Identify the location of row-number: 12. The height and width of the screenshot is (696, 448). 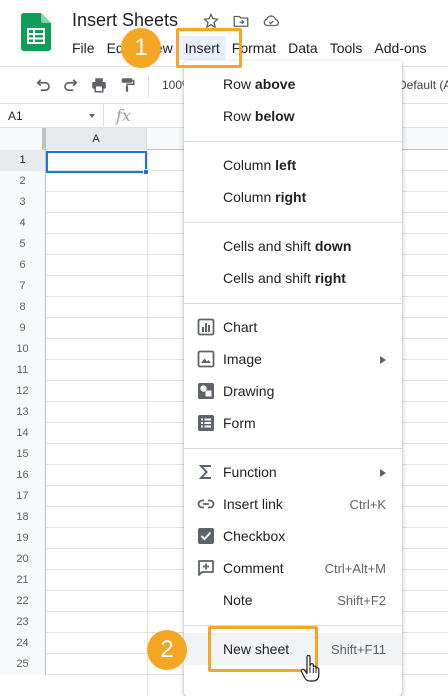
(23, 391).